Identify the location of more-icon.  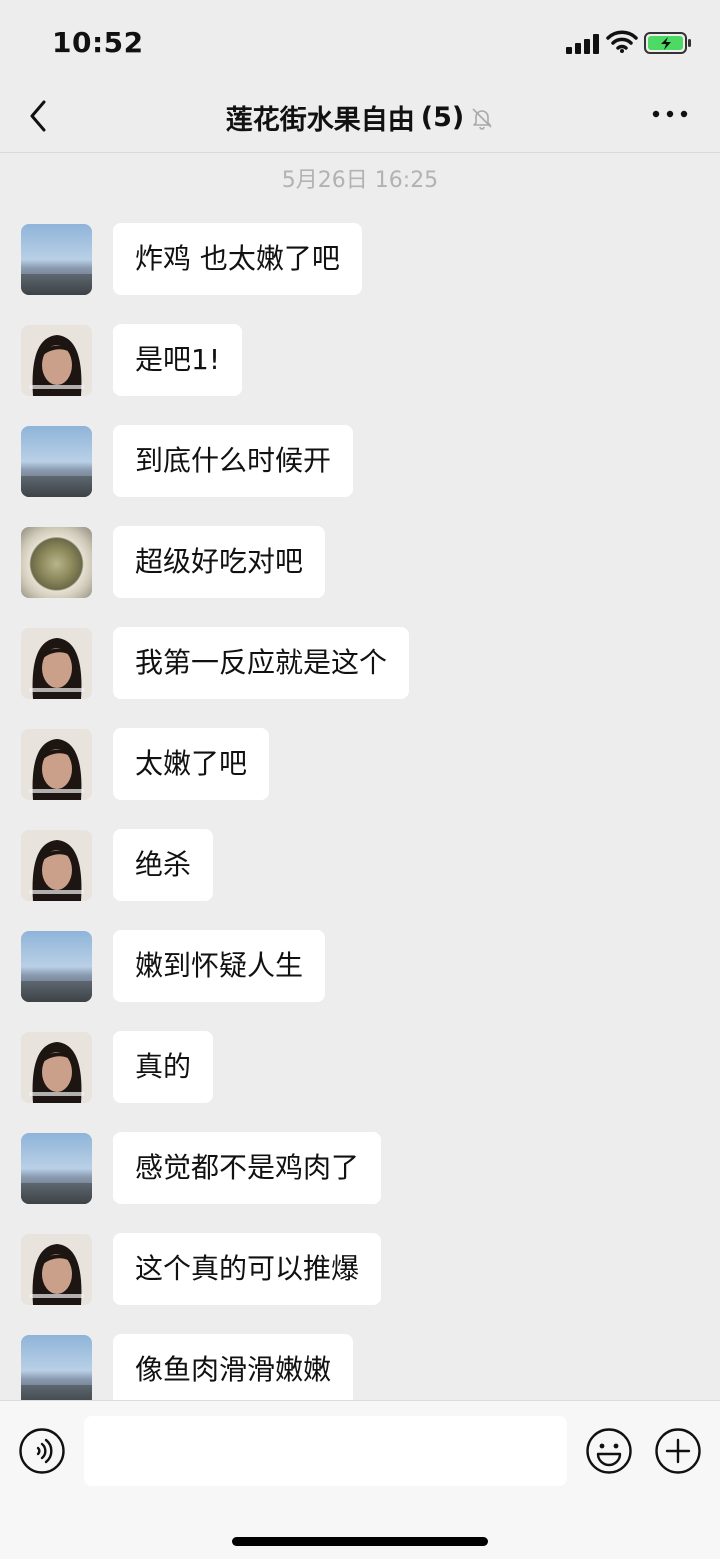
(670, 114).